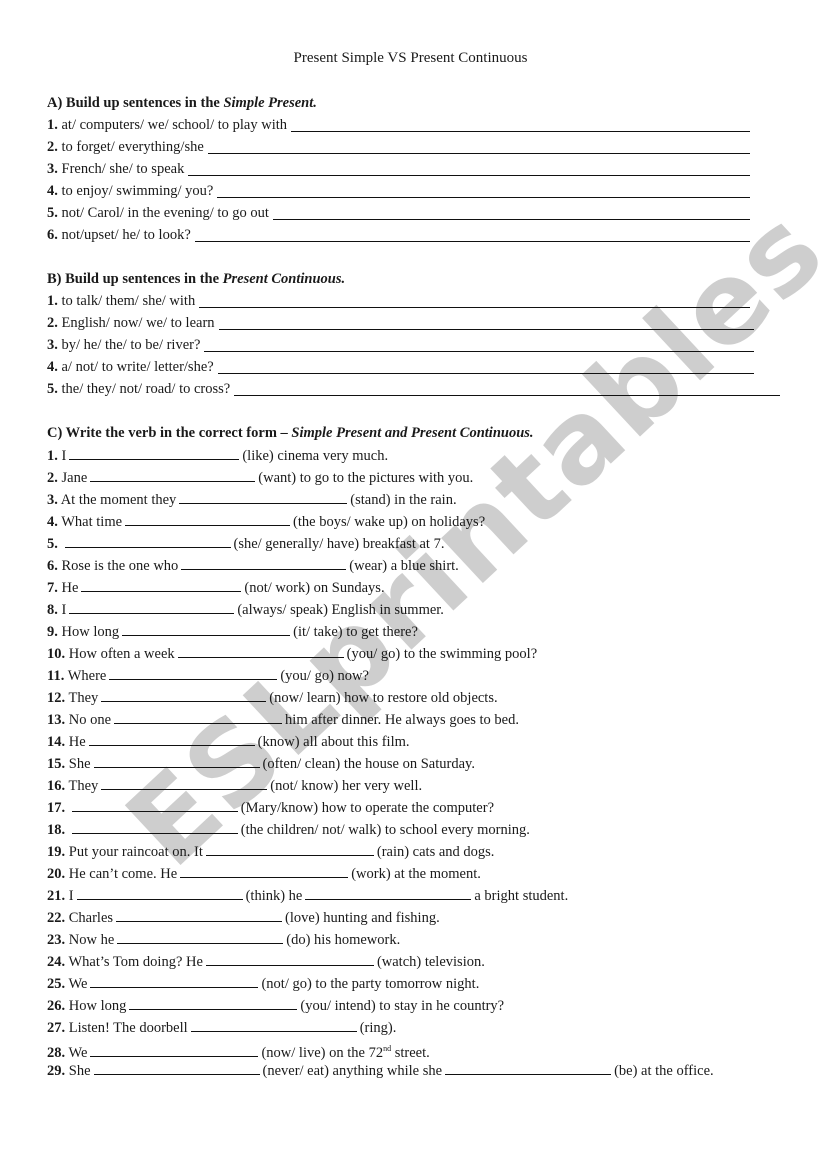 This screenshot has height=1169, width=821. What do you see at coordinates (146, 389) in the screenshot?
I see `item-prompt: the/ they/ not/ road/ to cross?` at bounding box center [146, 389].